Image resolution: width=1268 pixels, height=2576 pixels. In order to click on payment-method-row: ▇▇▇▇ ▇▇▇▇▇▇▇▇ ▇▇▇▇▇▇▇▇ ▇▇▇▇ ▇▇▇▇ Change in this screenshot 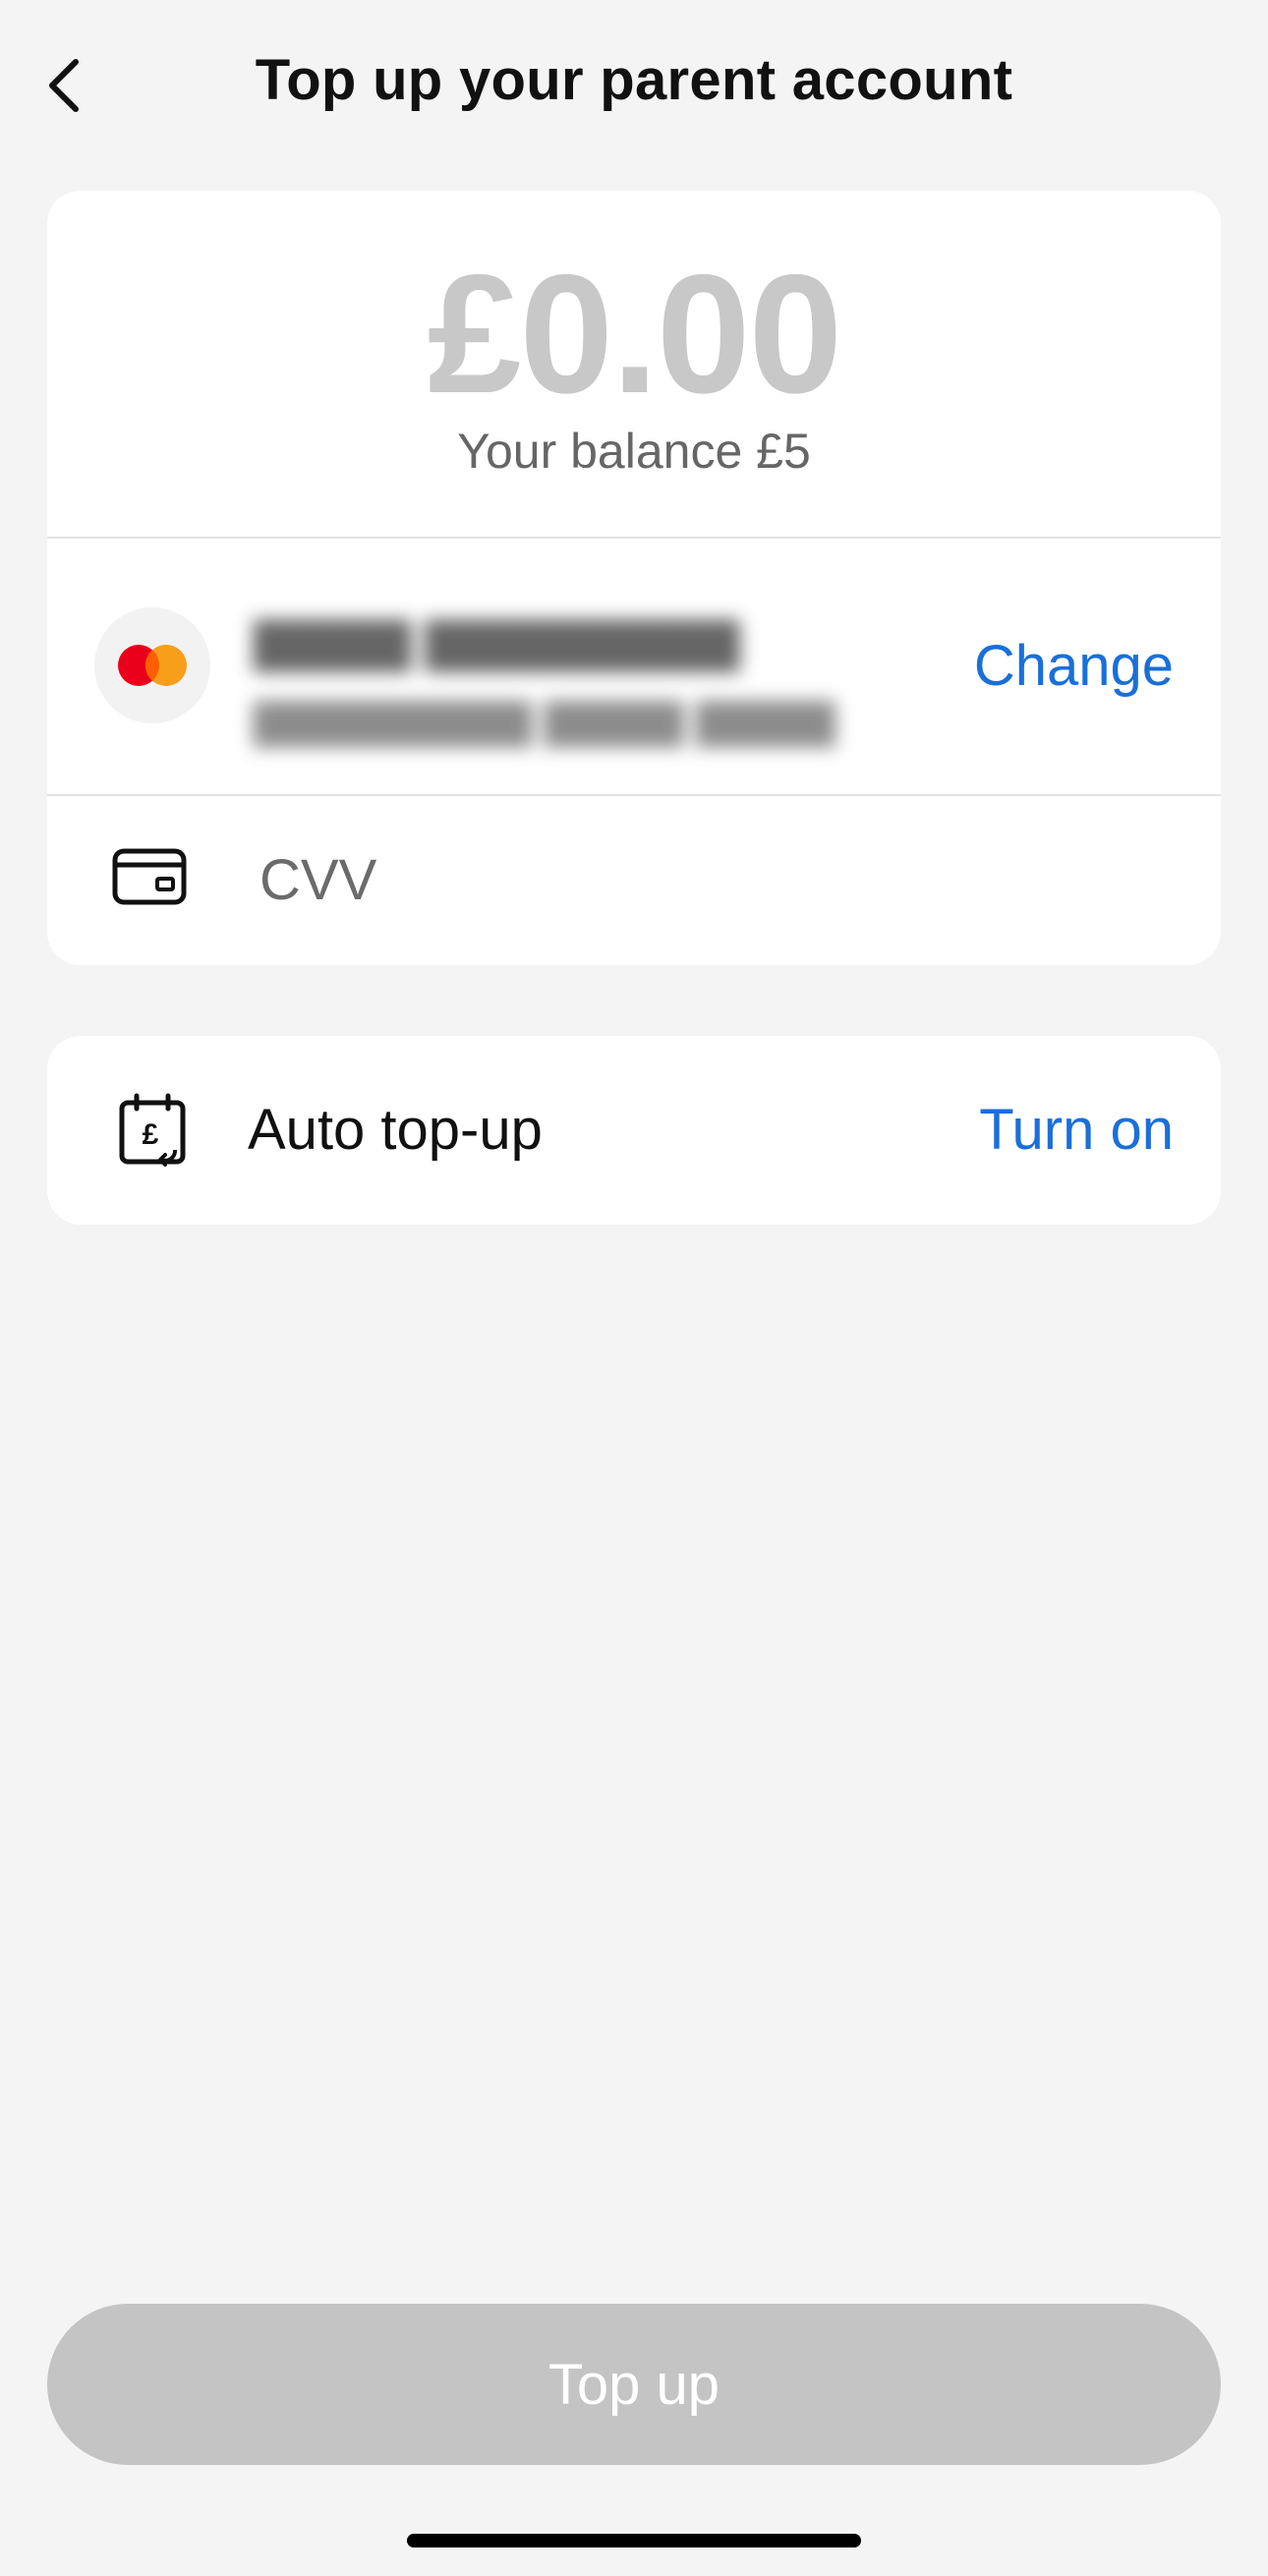, I will do `click(634, 668)`.